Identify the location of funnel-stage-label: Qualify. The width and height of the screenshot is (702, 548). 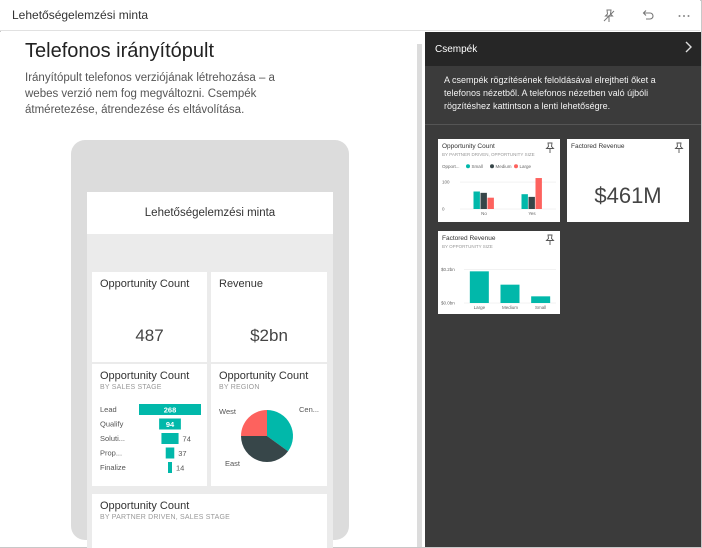
(112, 424).